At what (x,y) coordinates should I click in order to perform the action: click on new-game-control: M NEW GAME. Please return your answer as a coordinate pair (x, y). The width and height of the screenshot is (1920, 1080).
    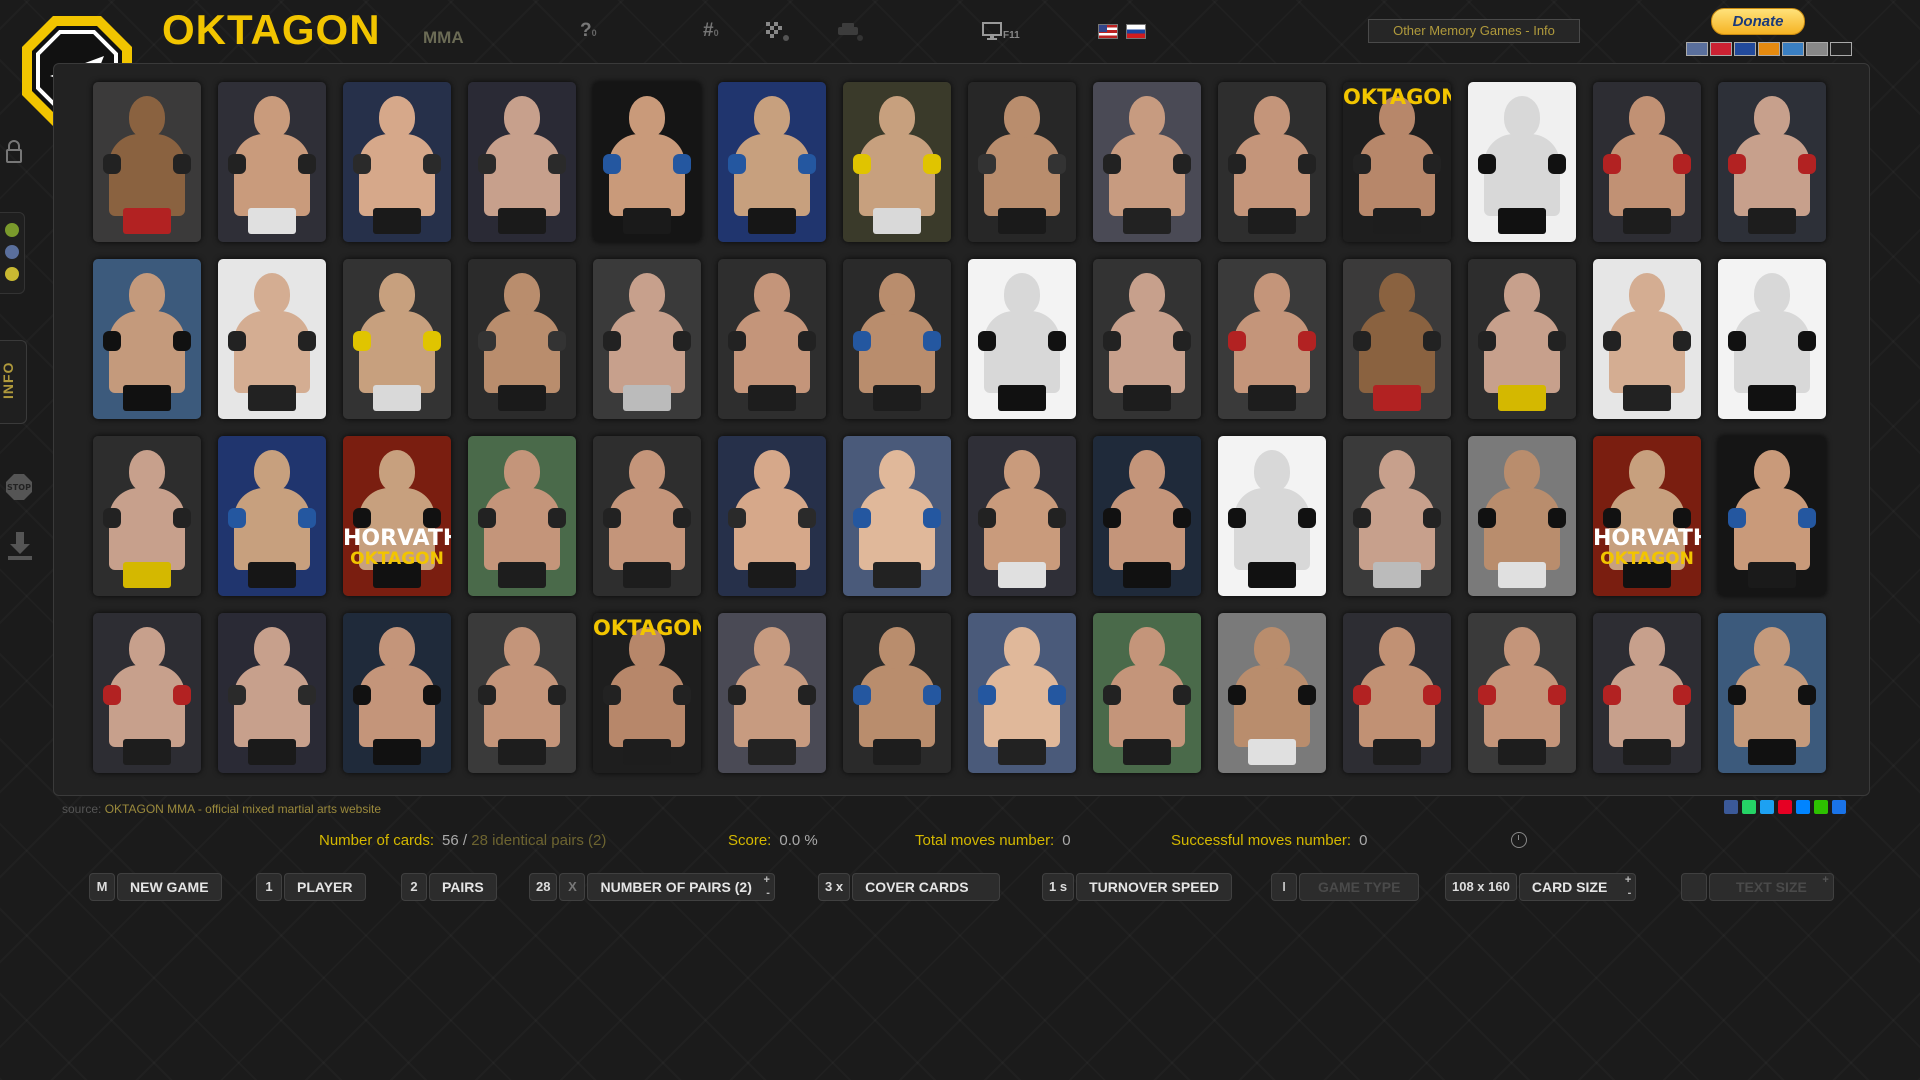
    Looking at the image, I should click on (155, 887).